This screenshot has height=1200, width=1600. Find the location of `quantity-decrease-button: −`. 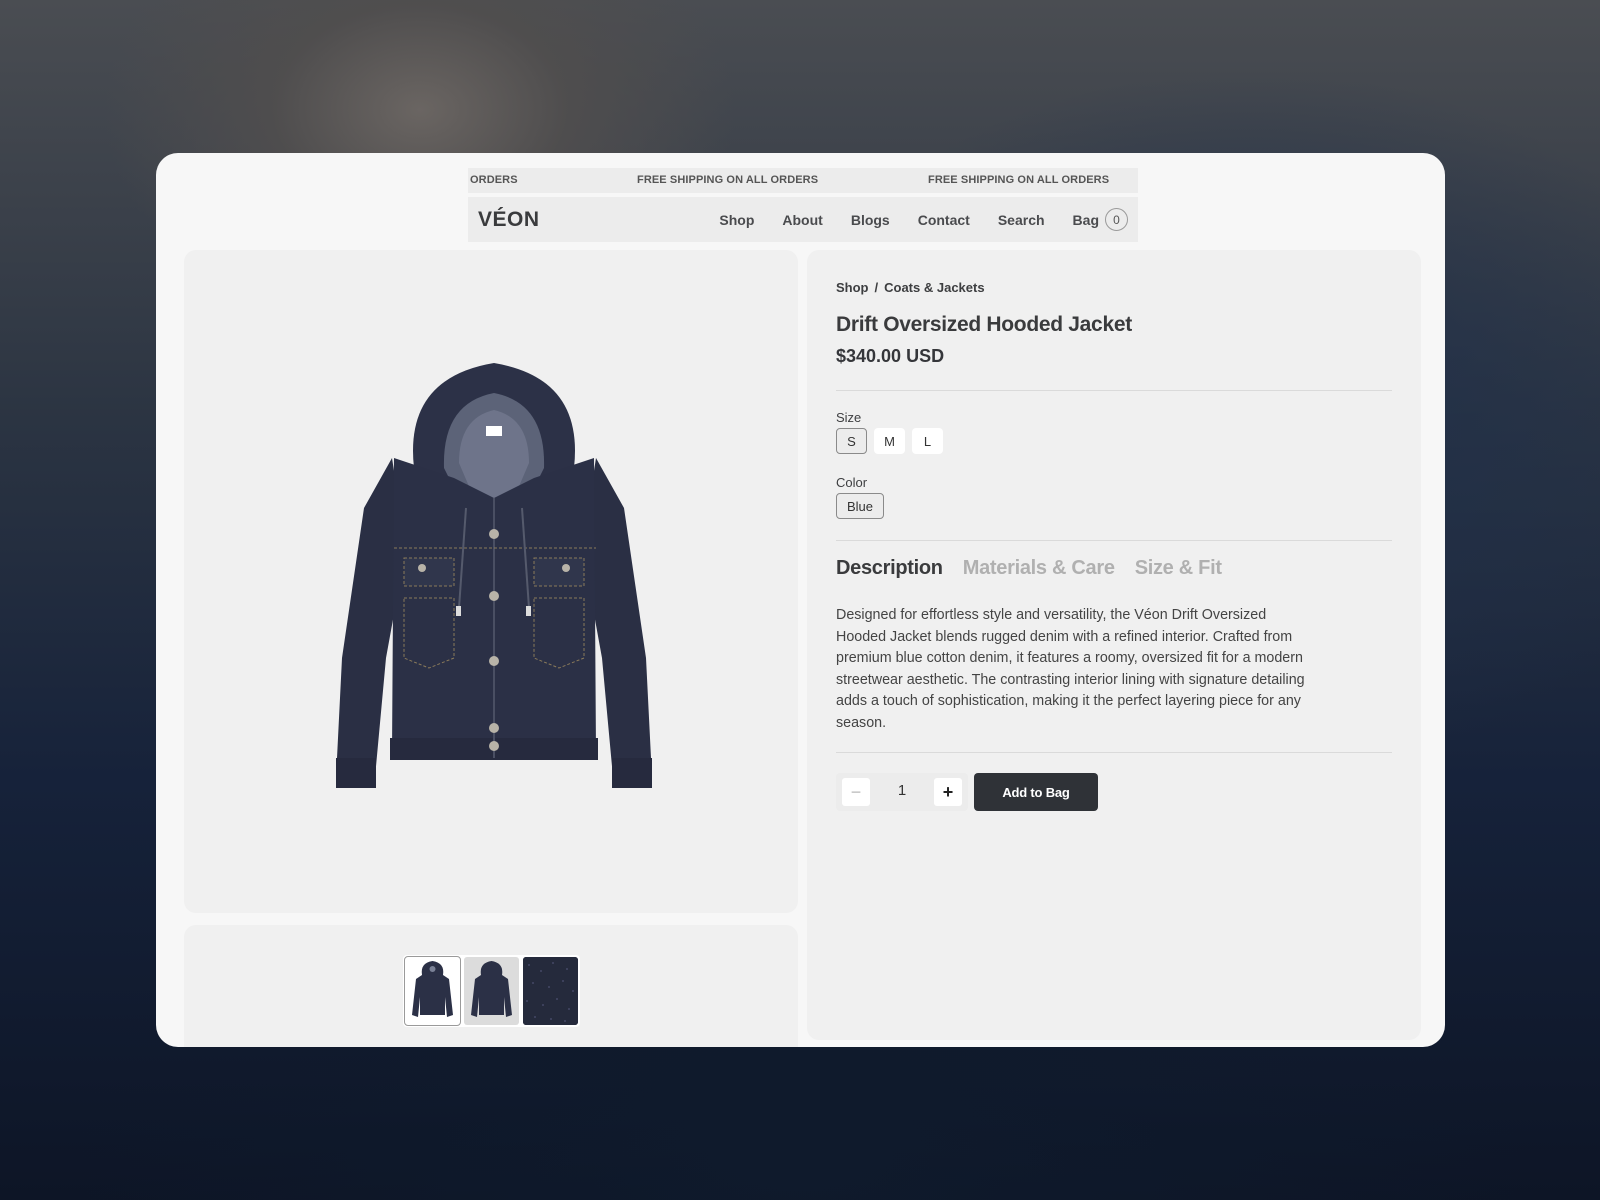

quantity-decrease-button: − is located at coordinates (856, 792).